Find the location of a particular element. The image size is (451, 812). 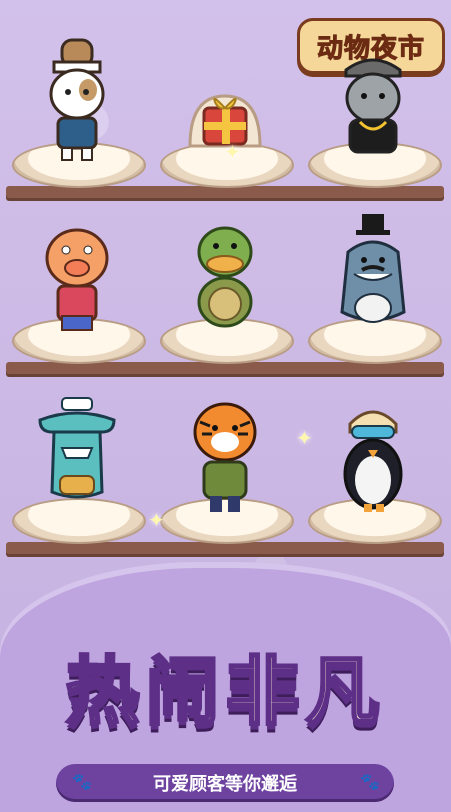

customer-slot-gangster-seal is located at coordinates (374, 108).